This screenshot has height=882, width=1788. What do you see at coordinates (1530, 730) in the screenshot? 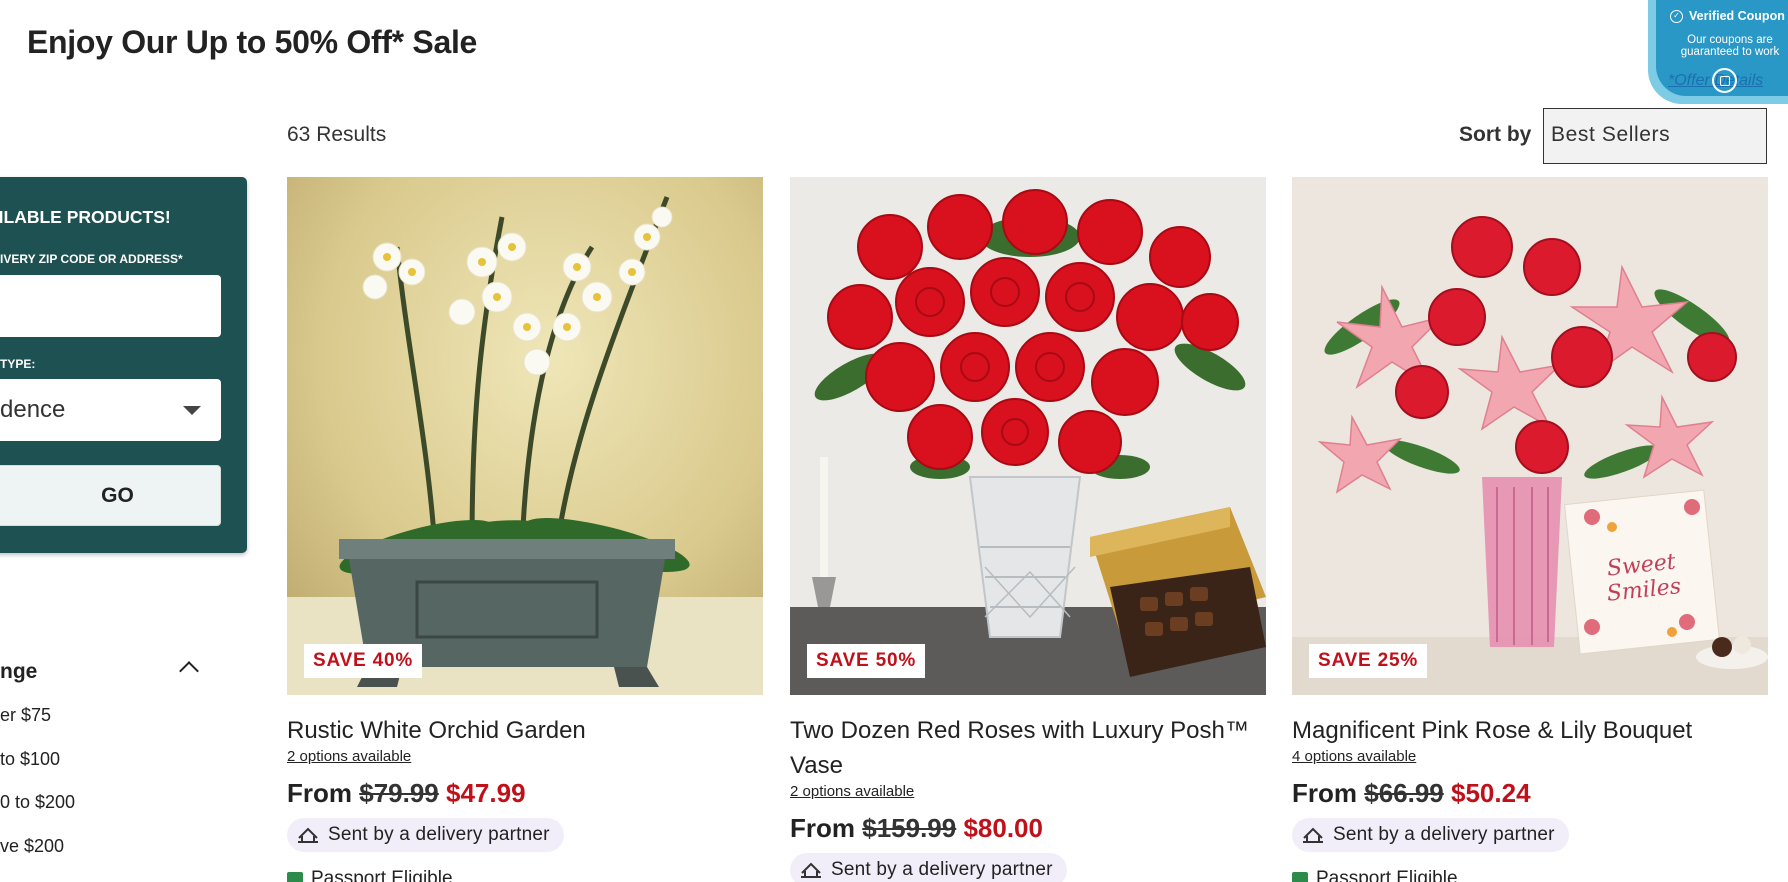
I see `product-title: Magnificent Pink Rose & Lily Bouquet` at bounding box center [1530, 730].